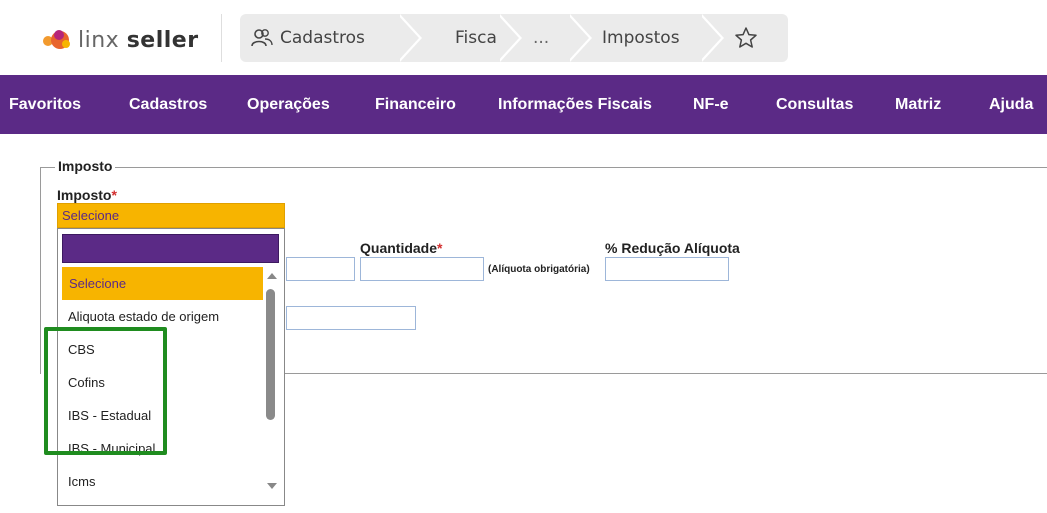 The height and width of the screenshot is (513, 1047). Describe the element at coordinates (270, 354) in the screenshot. I see `scrollbar-thumb` at that location.